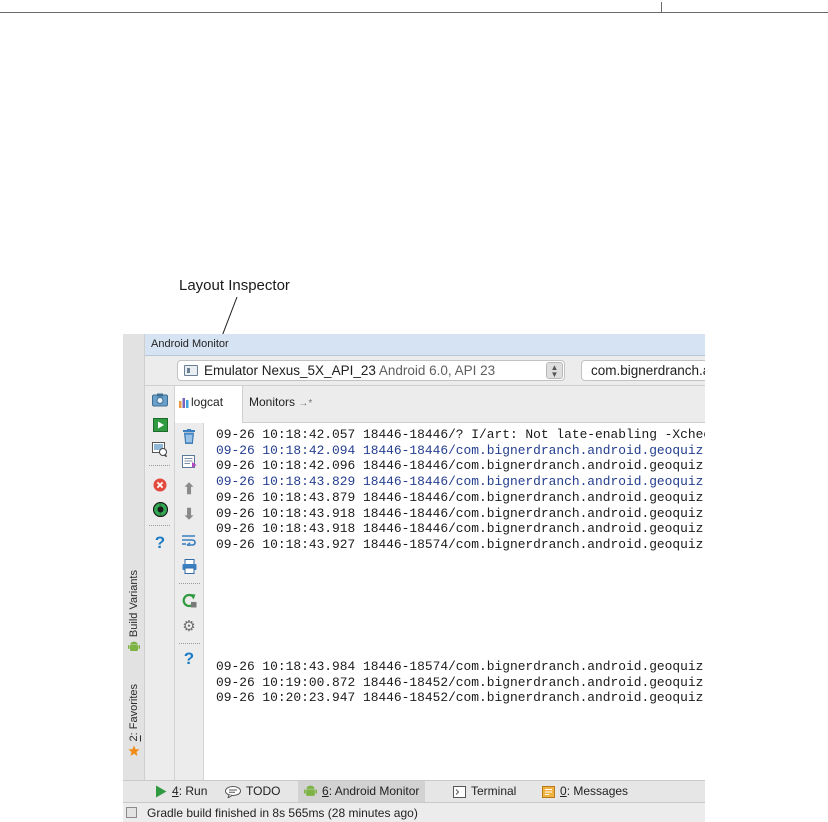  Describe the element at coordinates (191, 370) in the screenshot. I see `device-icon` at that location.